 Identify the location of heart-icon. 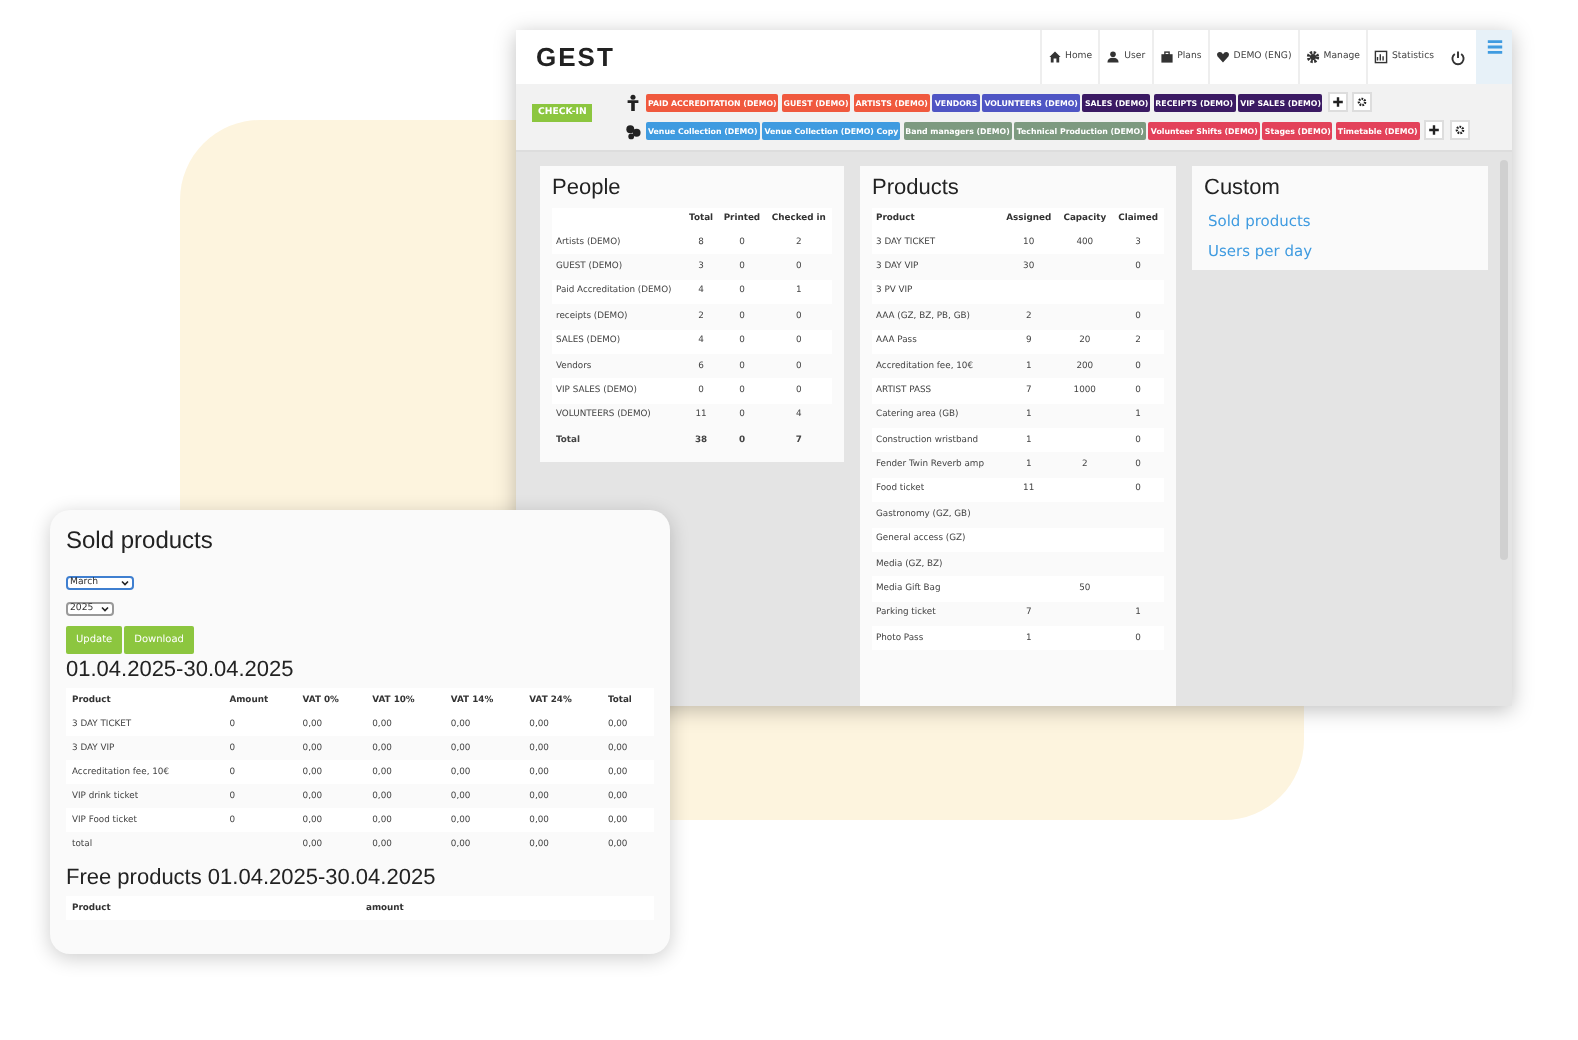
(1222, 57).